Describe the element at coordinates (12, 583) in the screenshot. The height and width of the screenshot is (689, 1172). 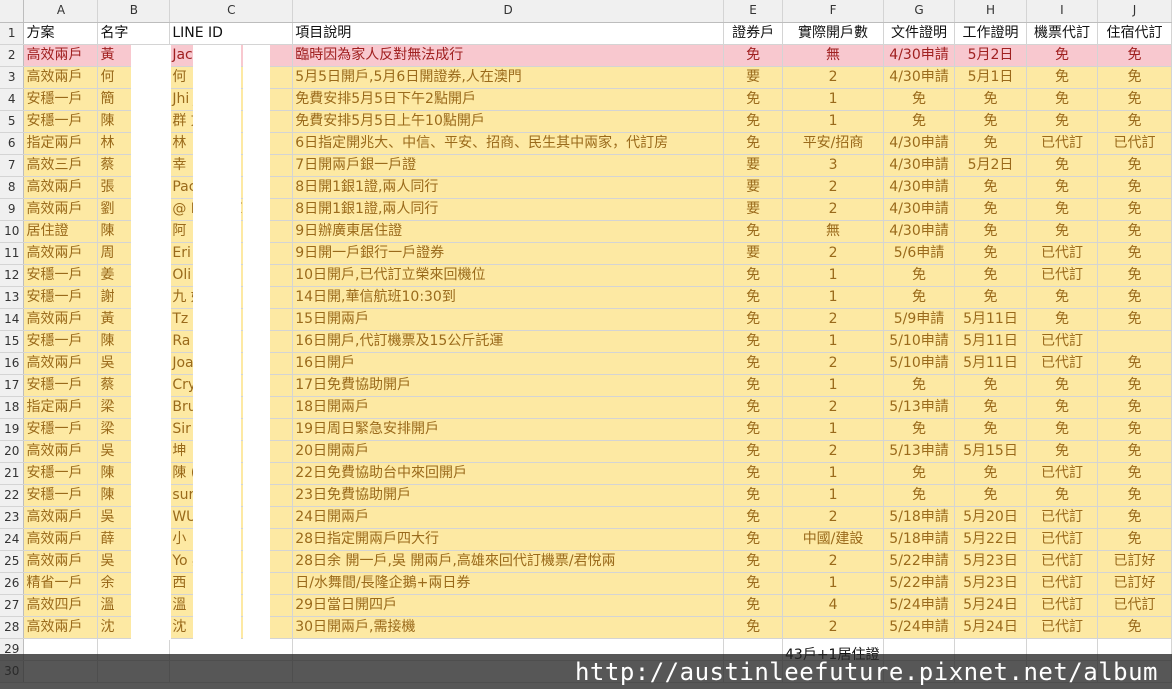
I see `row-header: 26` at that location.